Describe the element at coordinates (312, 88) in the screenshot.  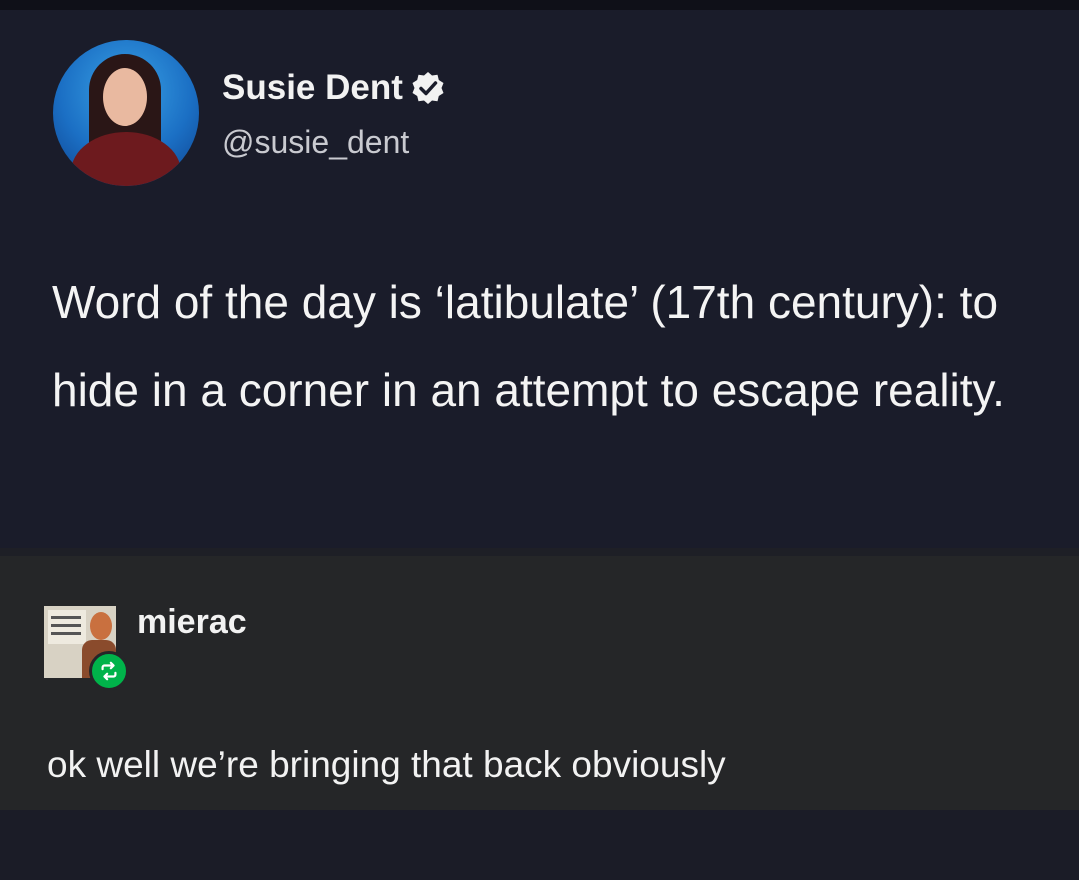
I see `author-display-name: Susie Dent` at that location.